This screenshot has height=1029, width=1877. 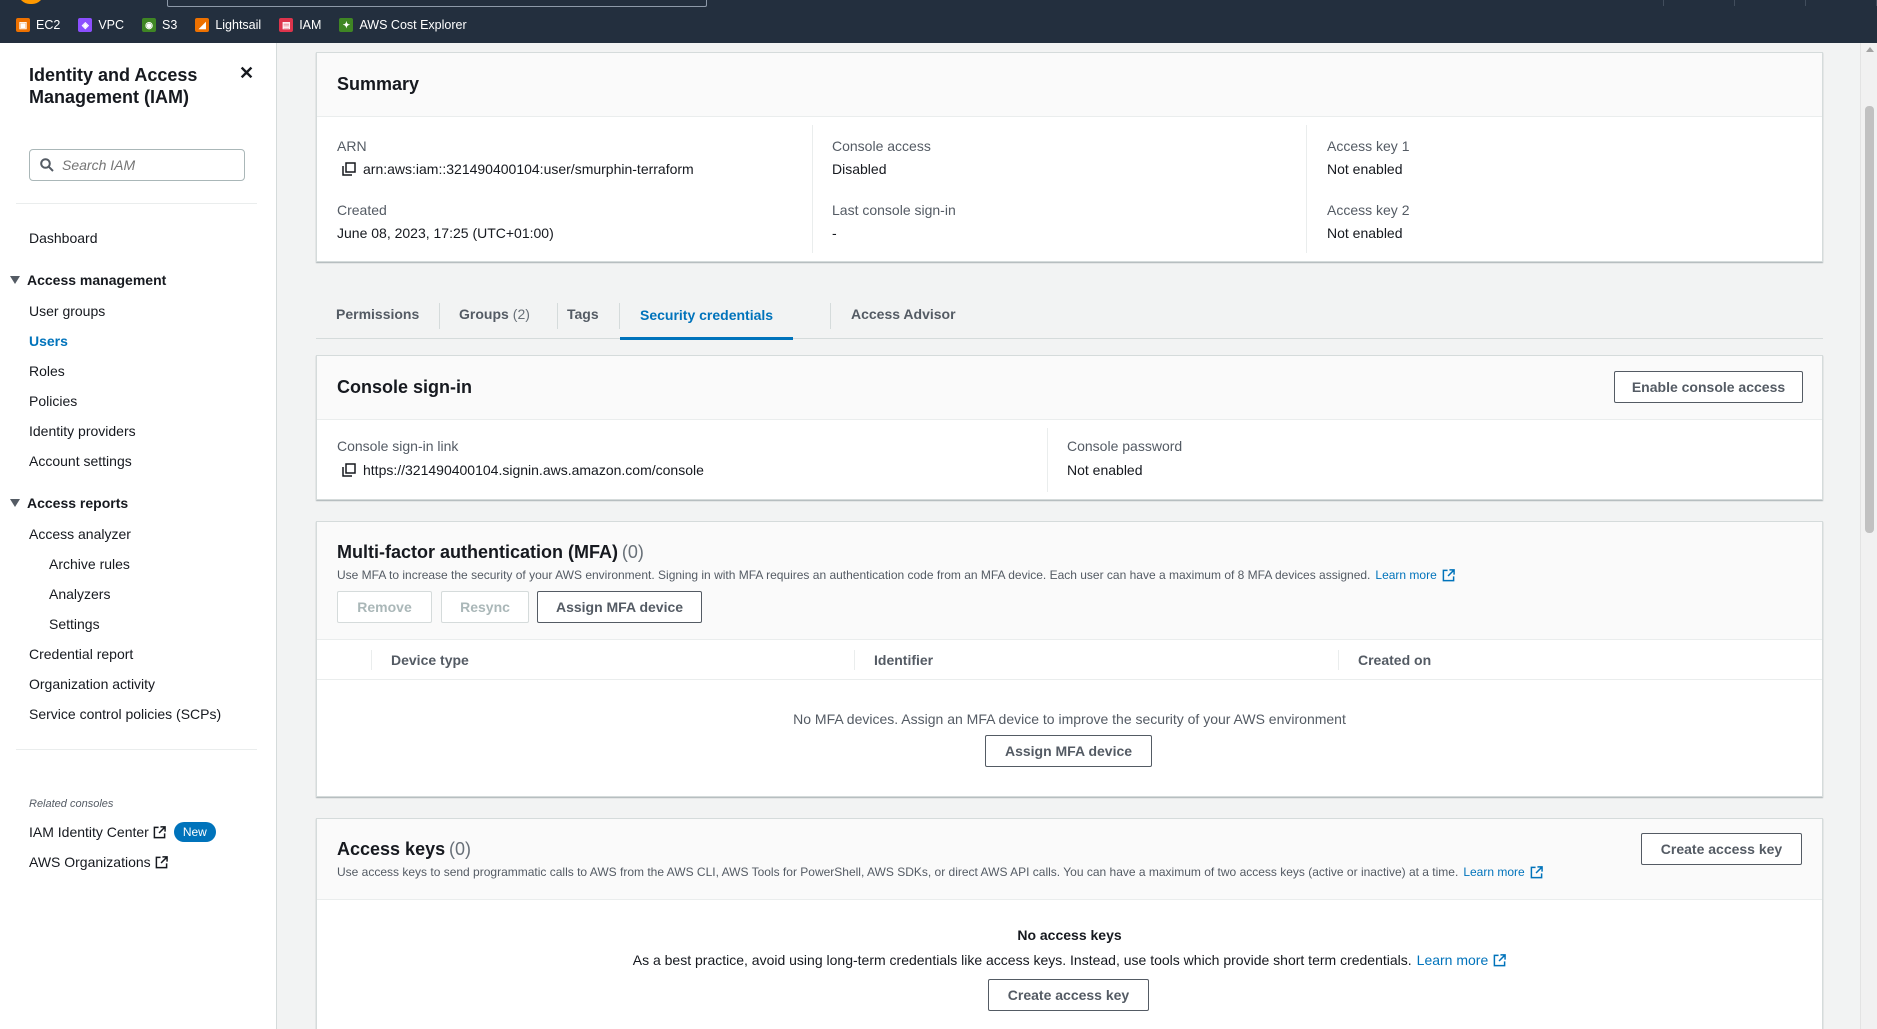 I want to click on signin-link-label: Console sign-in link, so click(x=398, y=446).